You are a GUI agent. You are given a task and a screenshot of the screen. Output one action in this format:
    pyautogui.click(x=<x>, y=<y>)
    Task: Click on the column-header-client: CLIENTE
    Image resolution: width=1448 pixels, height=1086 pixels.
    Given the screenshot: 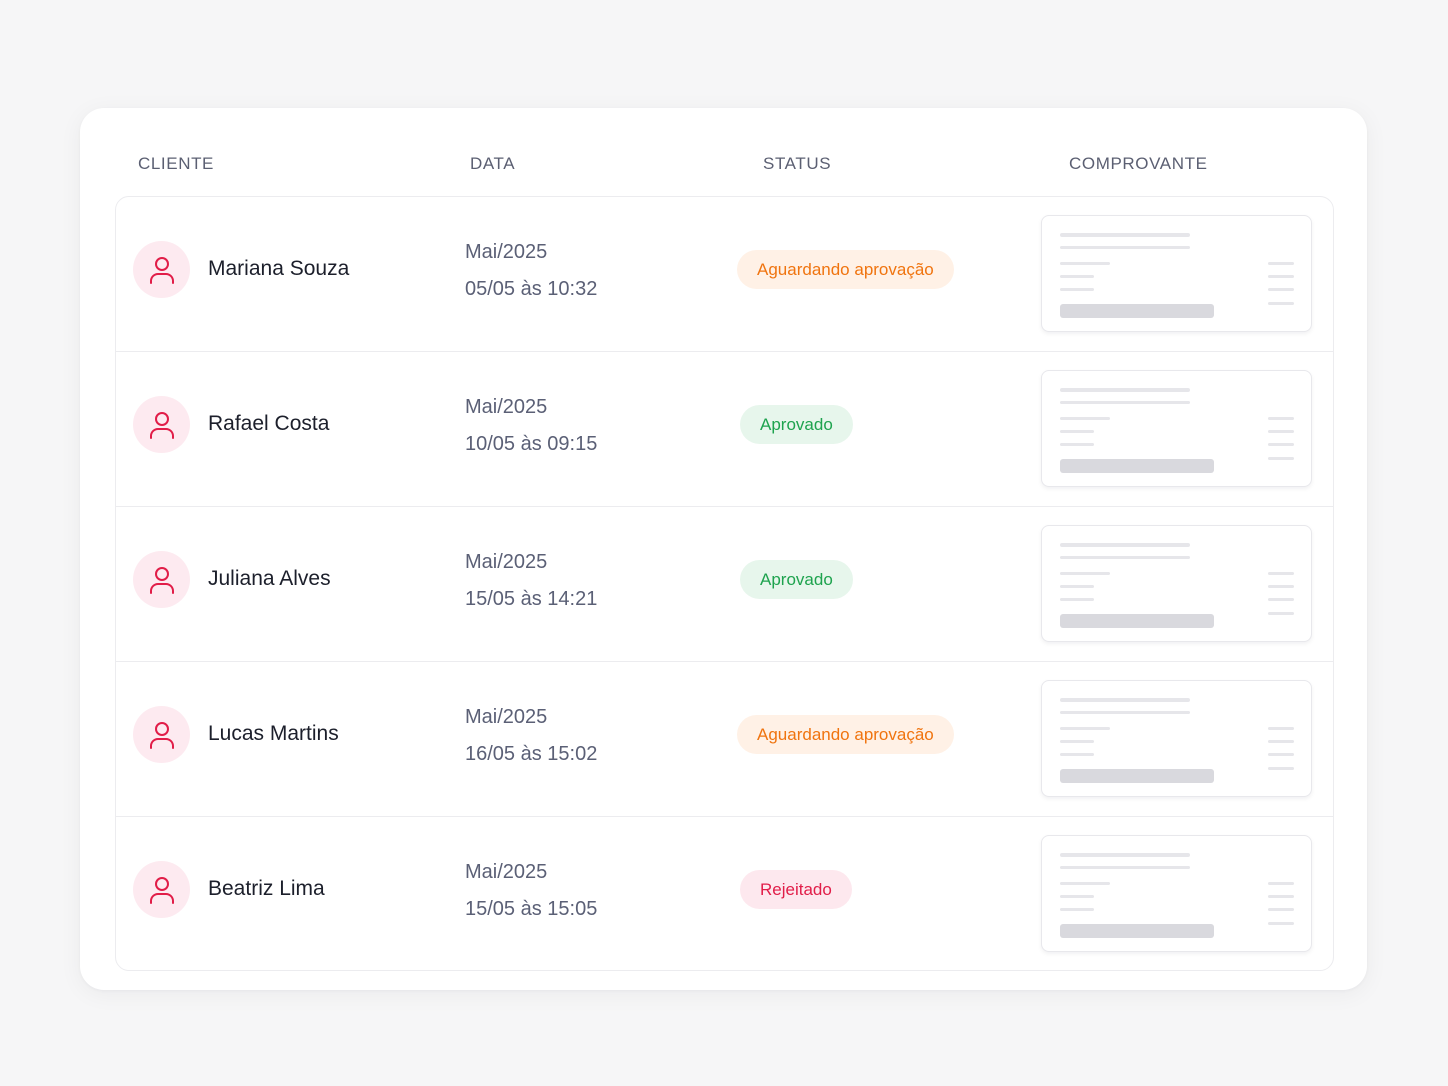 What is the action you would take?
    pyautogui.click(x=176, y=164)
    